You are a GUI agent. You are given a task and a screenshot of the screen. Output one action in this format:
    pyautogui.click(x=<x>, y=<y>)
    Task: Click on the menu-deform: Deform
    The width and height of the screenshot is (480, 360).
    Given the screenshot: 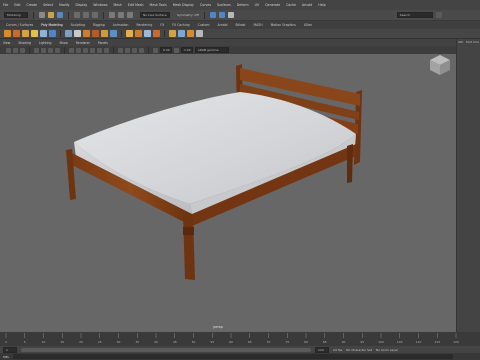 What is the action you would take?
    pyautogui.click(x=243, y=5)
    